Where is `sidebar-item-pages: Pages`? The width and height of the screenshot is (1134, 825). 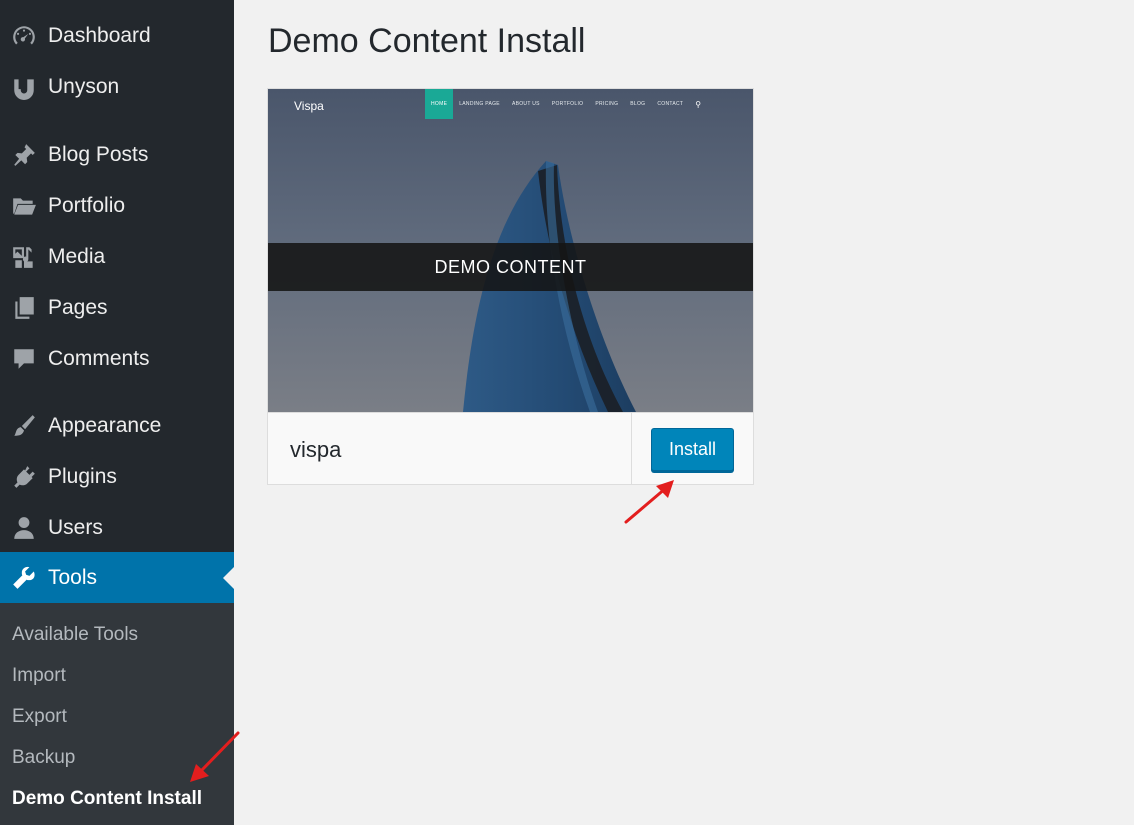
sidebar-item-pages: Pages is located at coordinates (117, 307).